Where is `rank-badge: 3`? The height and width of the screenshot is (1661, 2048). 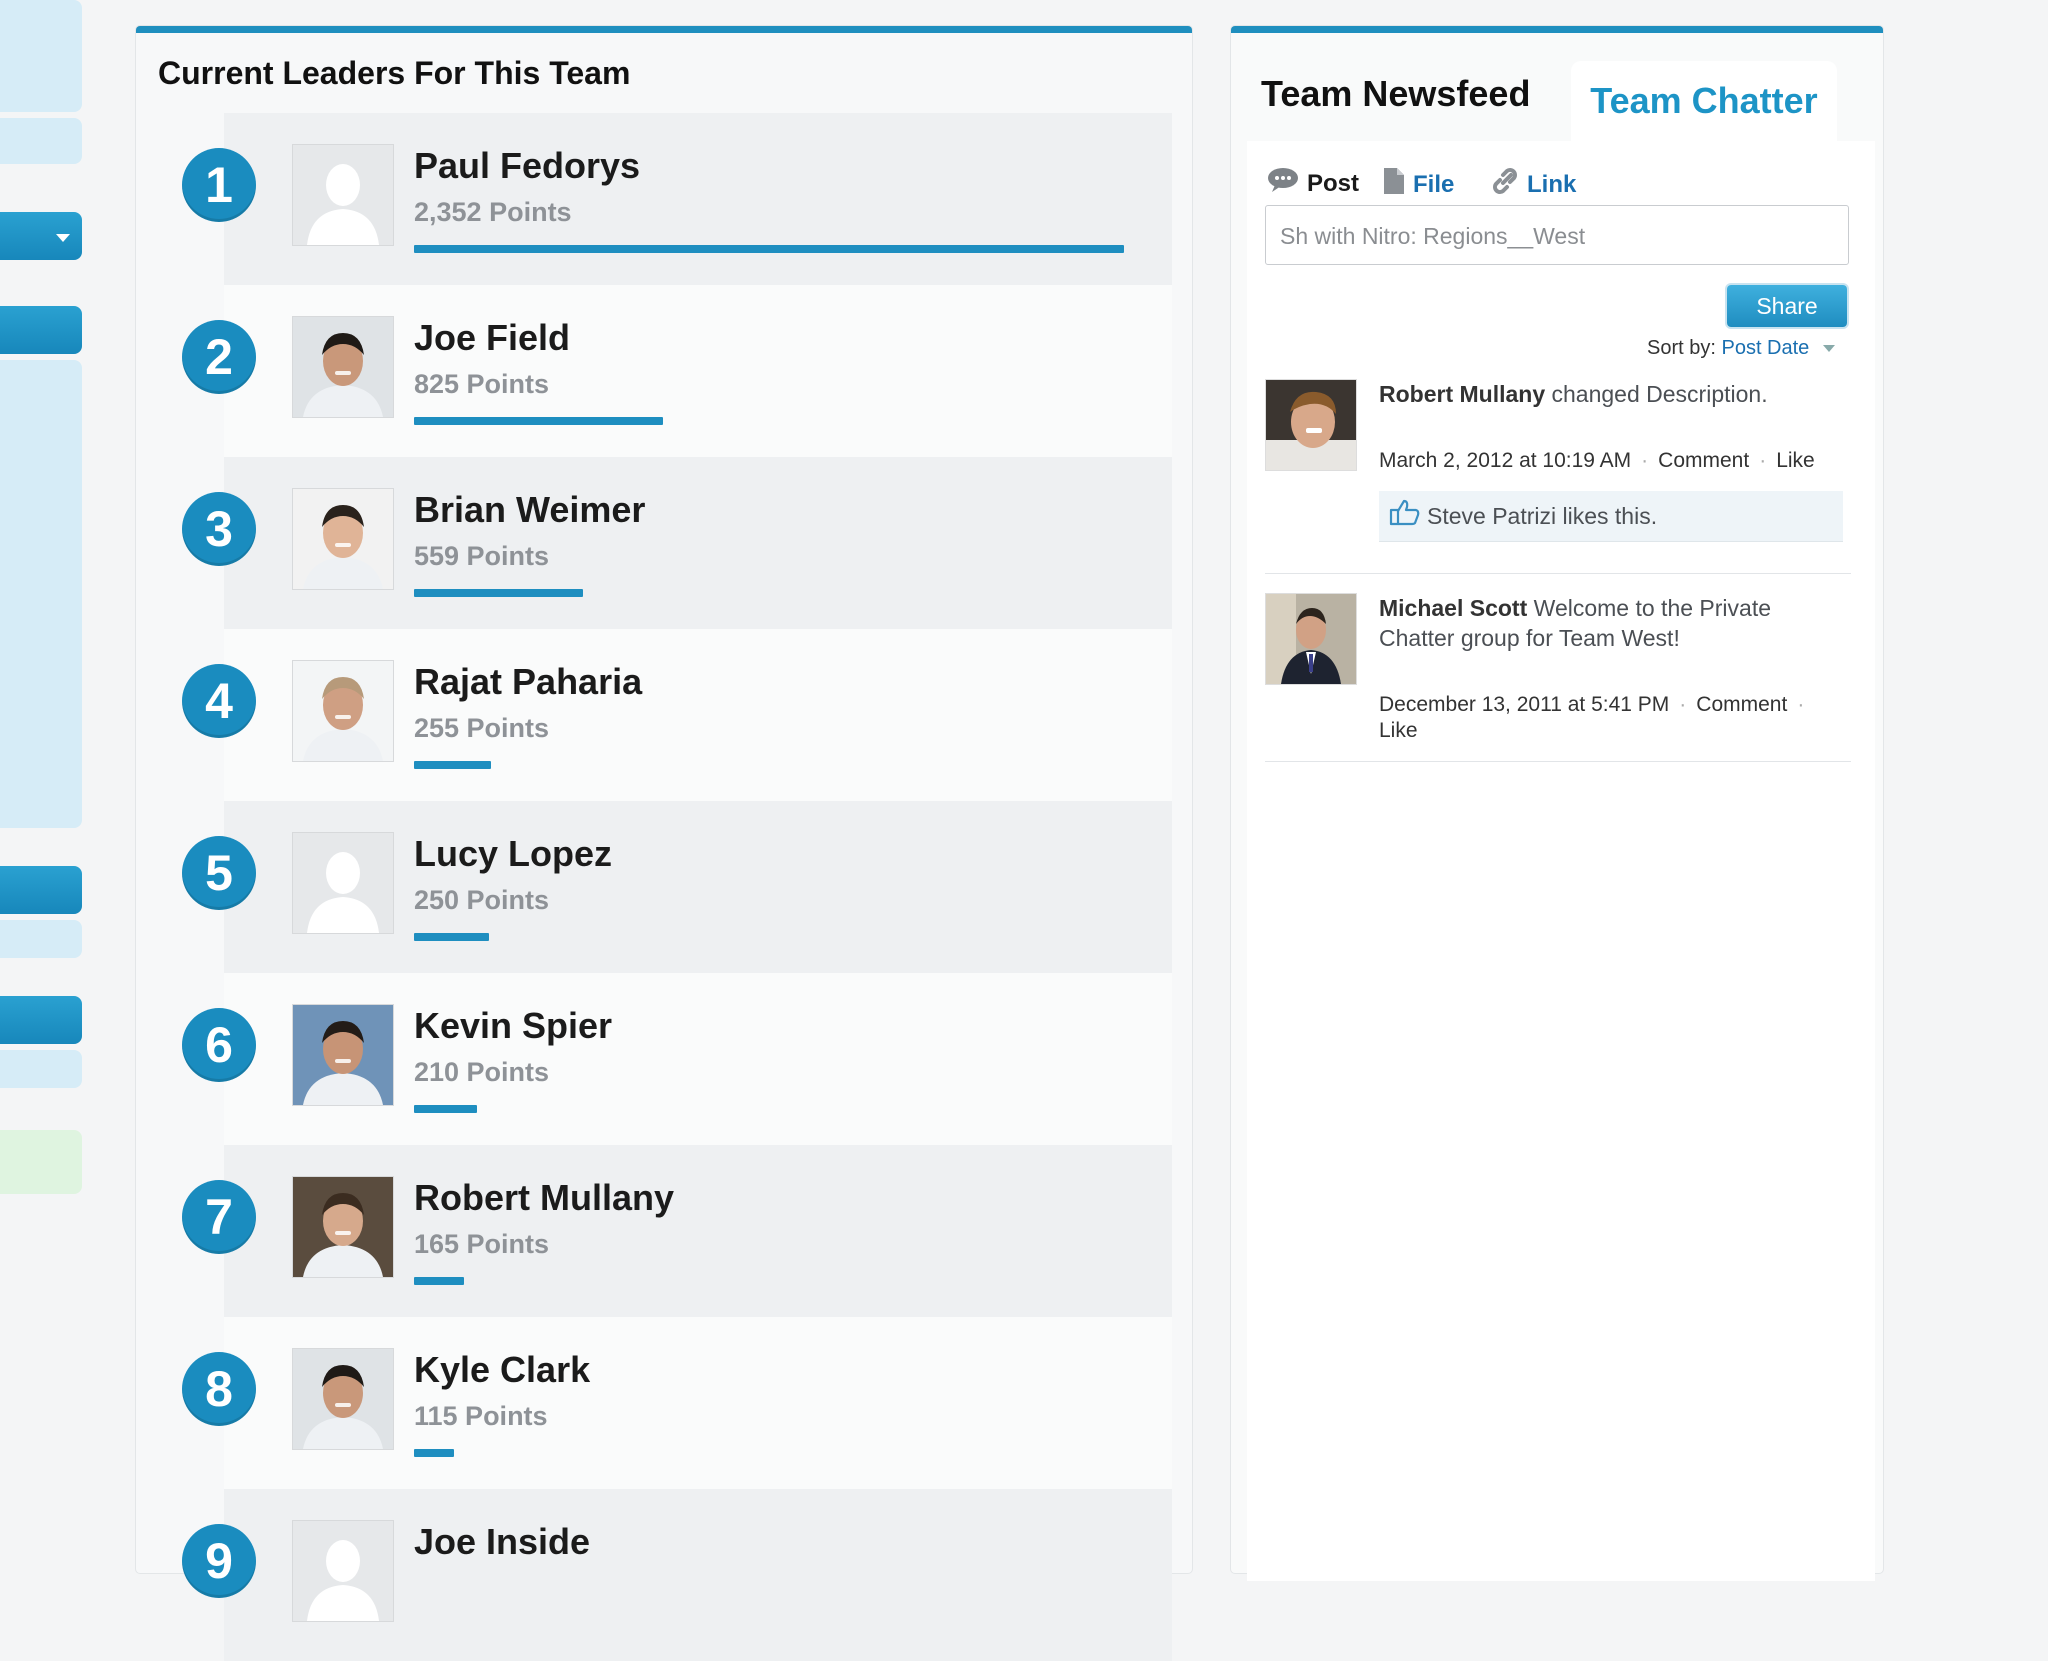 rank-badge: 3 is located at coordinates (219, 529).